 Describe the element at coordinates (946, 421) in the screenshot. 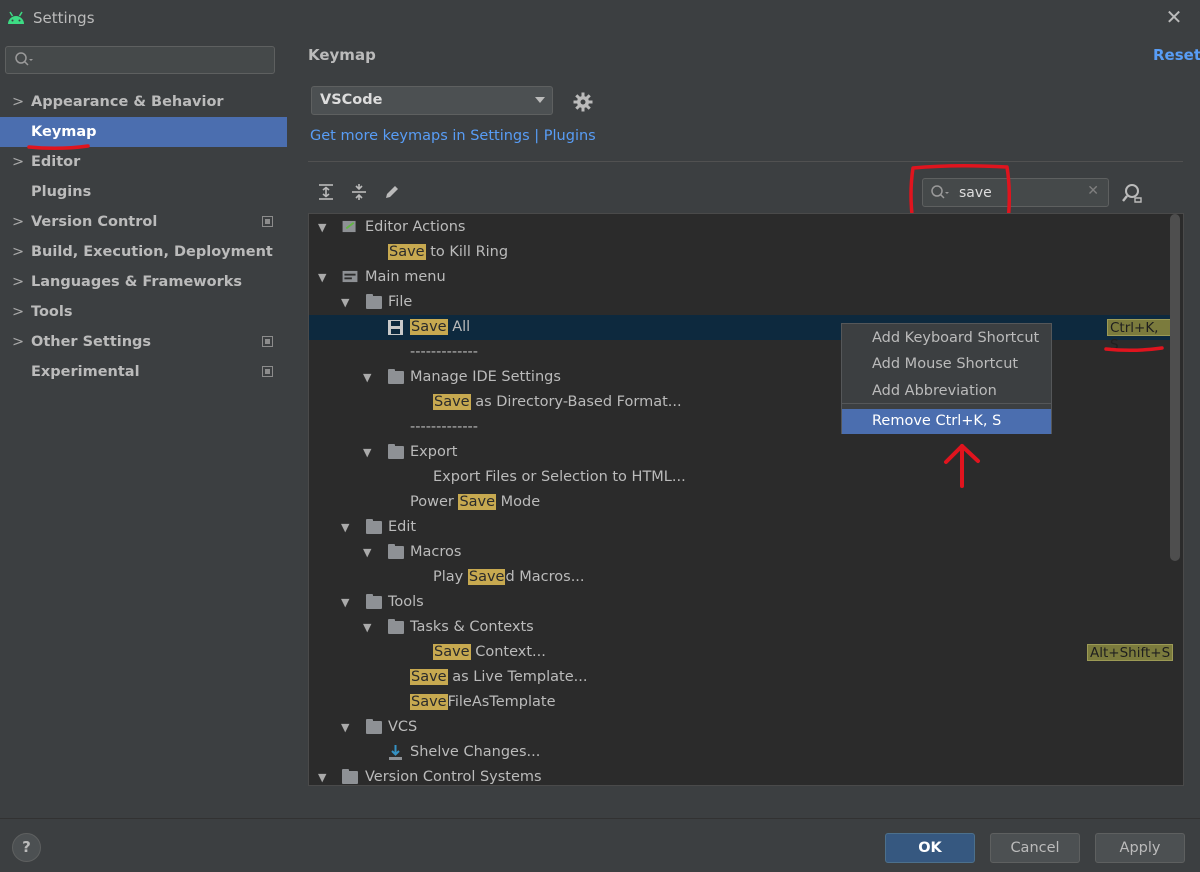

I see `menu-item-remove-shortcut: Remove Ctrl+K, S` at that location.